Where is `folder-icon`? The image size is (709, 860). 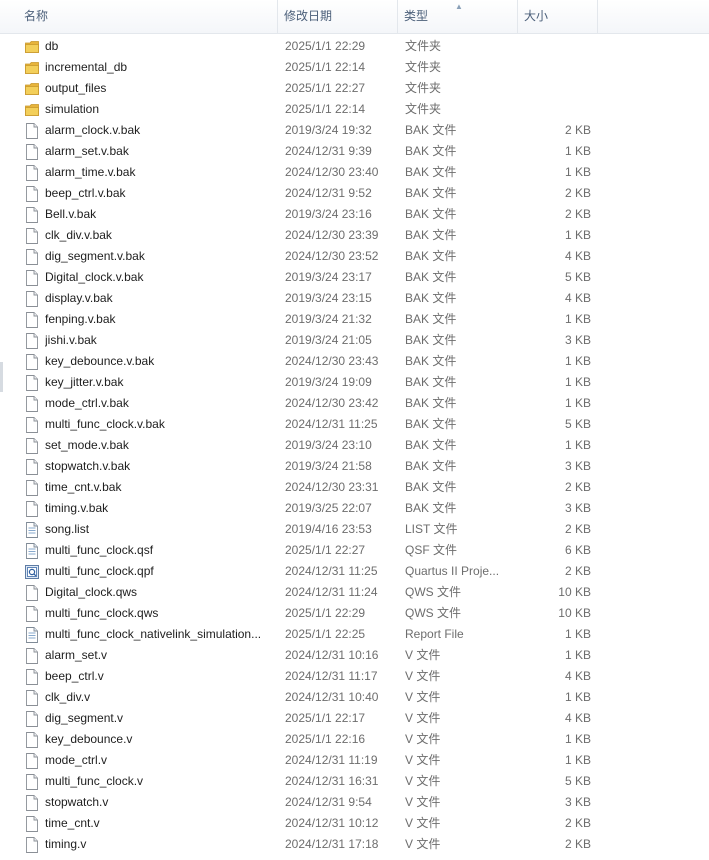
folder-icon is located at coordinates (32, 68).